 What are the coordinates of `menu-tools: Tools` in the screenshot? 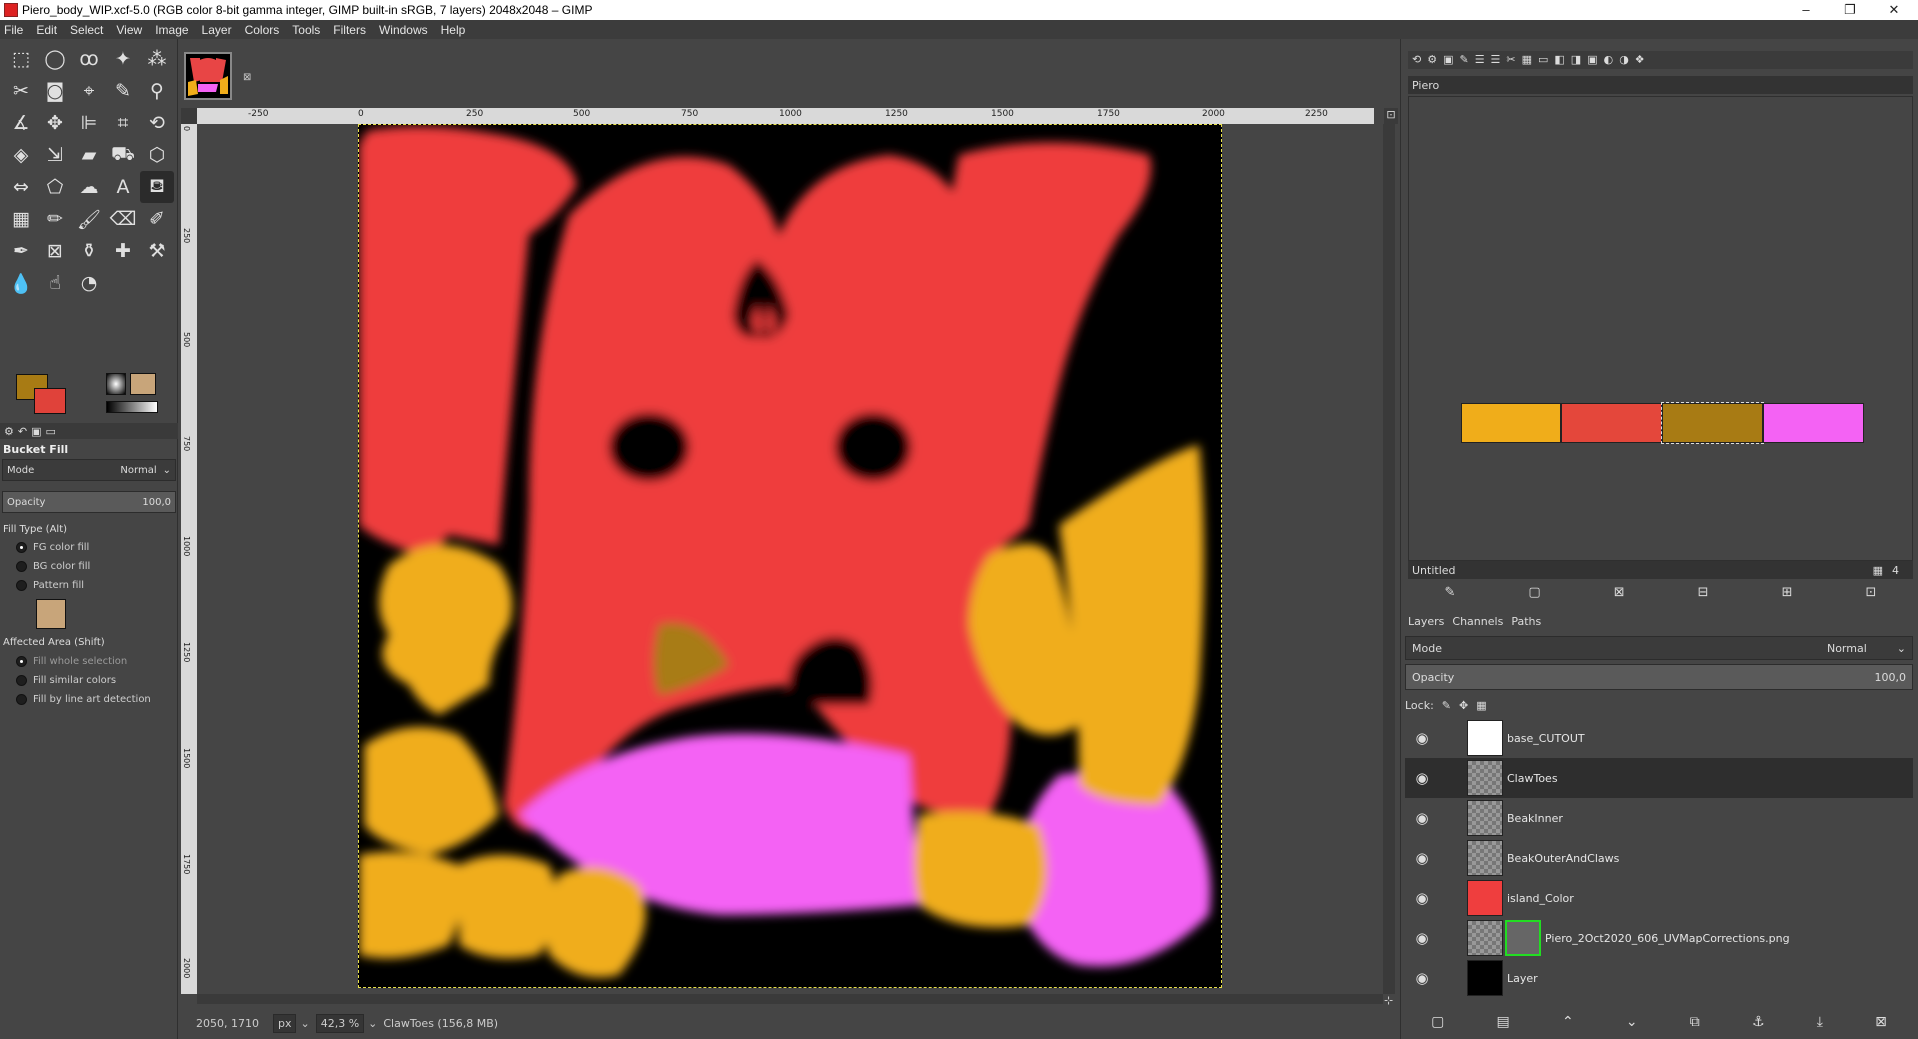 It's located at (306, 30).